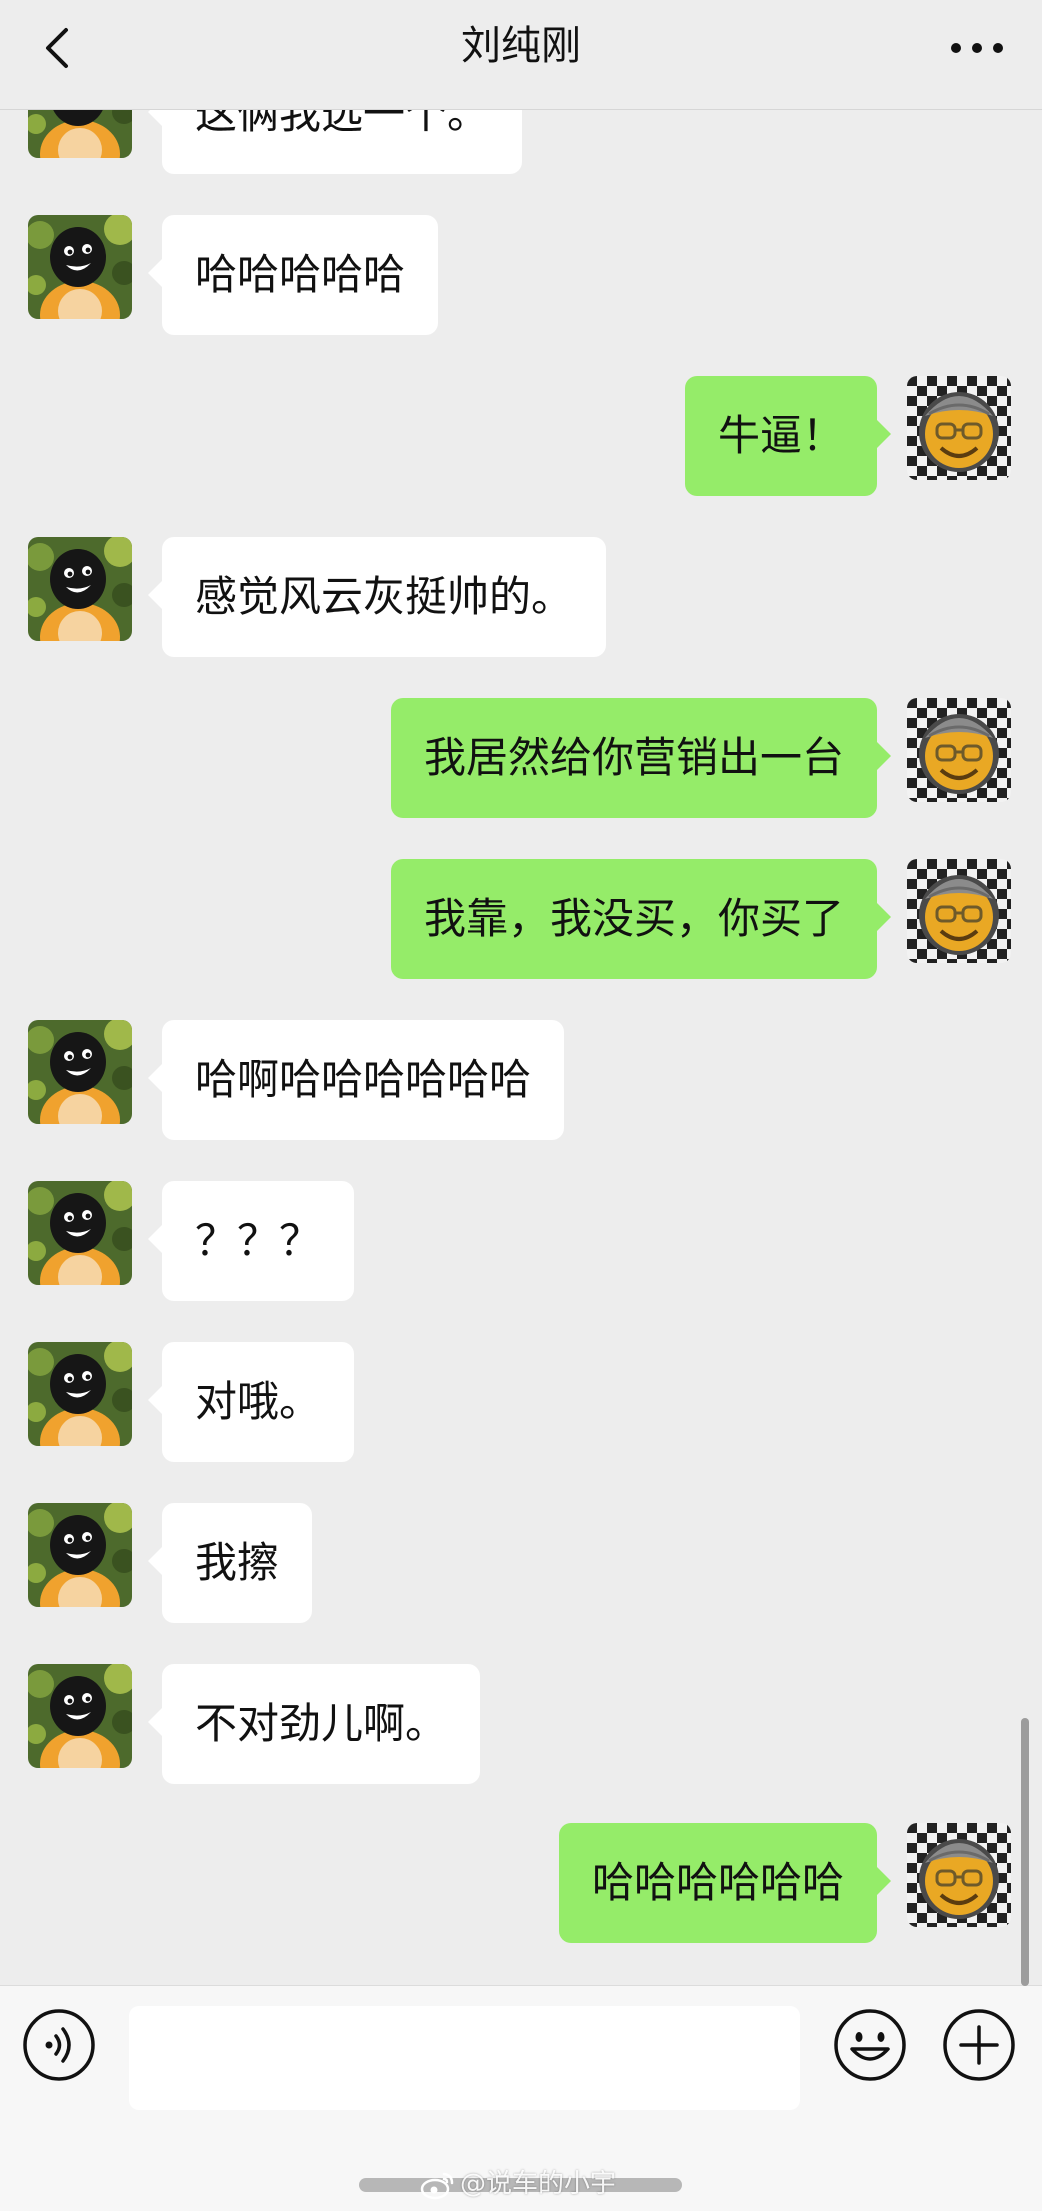 Image resolution: width=1042 pixels, height=2211 pixels. What do you see at coordinates (538, 2184) in the screenshot?
I see `watermark-text: @说车的小宇` at bounding box center [538, 2184].